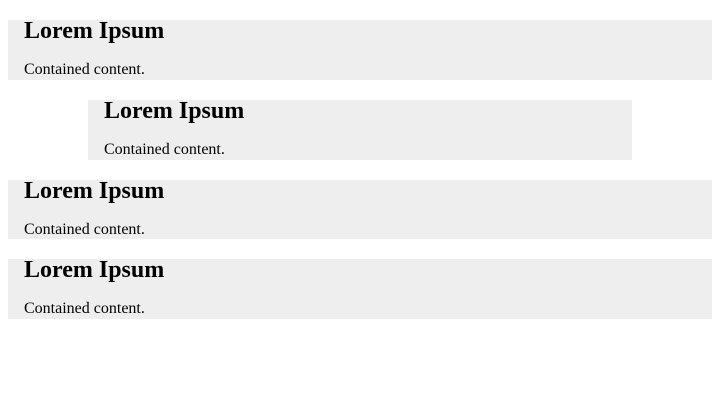 This screenshot has width=720, height=405. What do you see at coordinates (360, 288) in the screenshot?
I see `content-panel-4: Lorem Ipsum Contained content.` at bounding box center [360, 288].